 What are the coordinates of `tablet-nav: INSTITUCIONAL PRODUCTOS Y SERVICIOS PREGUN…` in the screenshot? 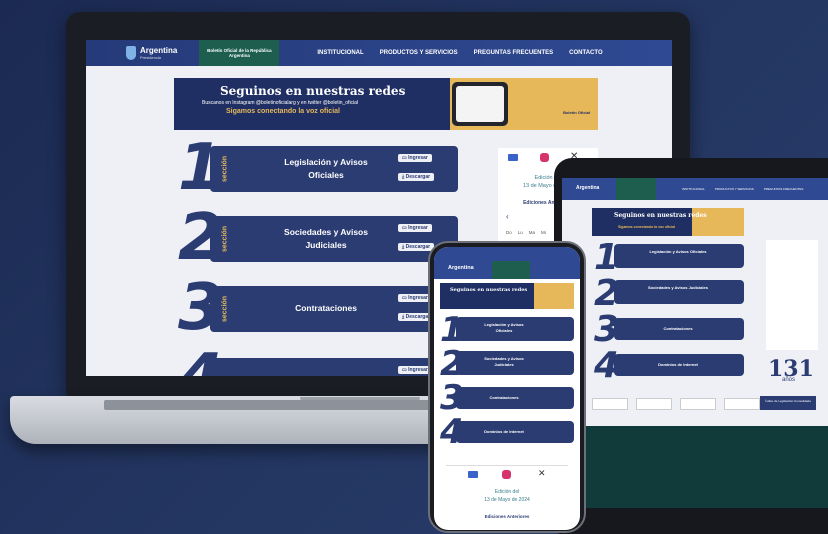 It's located at (743, 189).